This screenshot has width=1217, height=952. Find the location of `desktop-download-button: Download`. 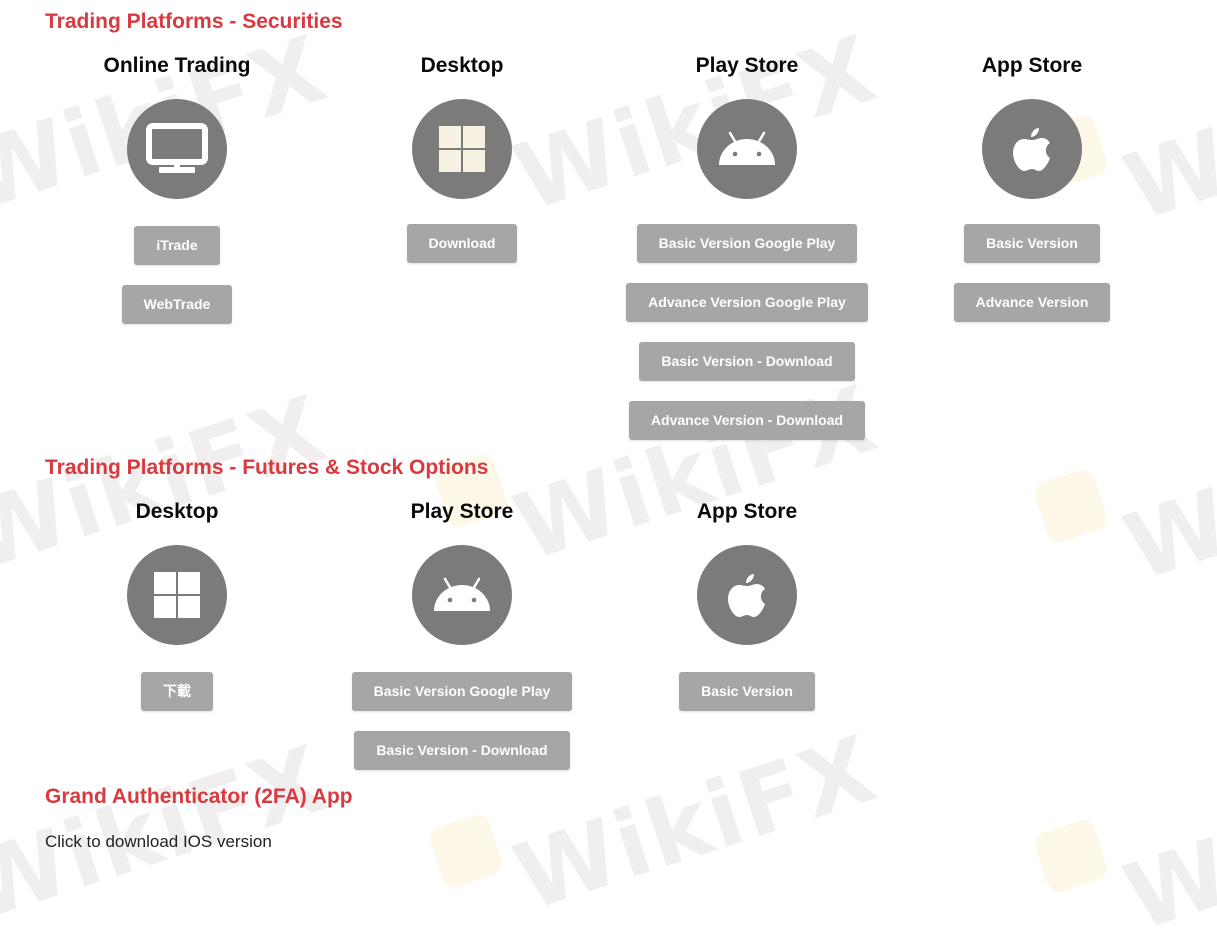

desktop-download-button: Download is located at coordinates (462, 243).